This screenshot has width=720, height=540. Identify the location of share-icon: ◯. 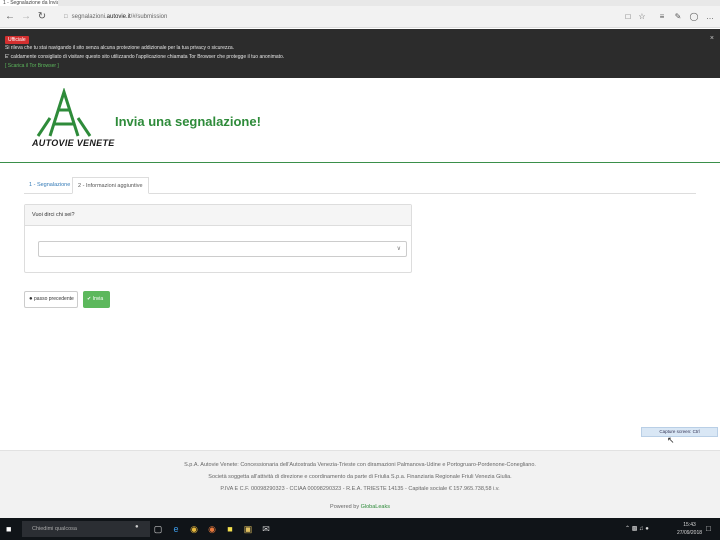
(694, 17).